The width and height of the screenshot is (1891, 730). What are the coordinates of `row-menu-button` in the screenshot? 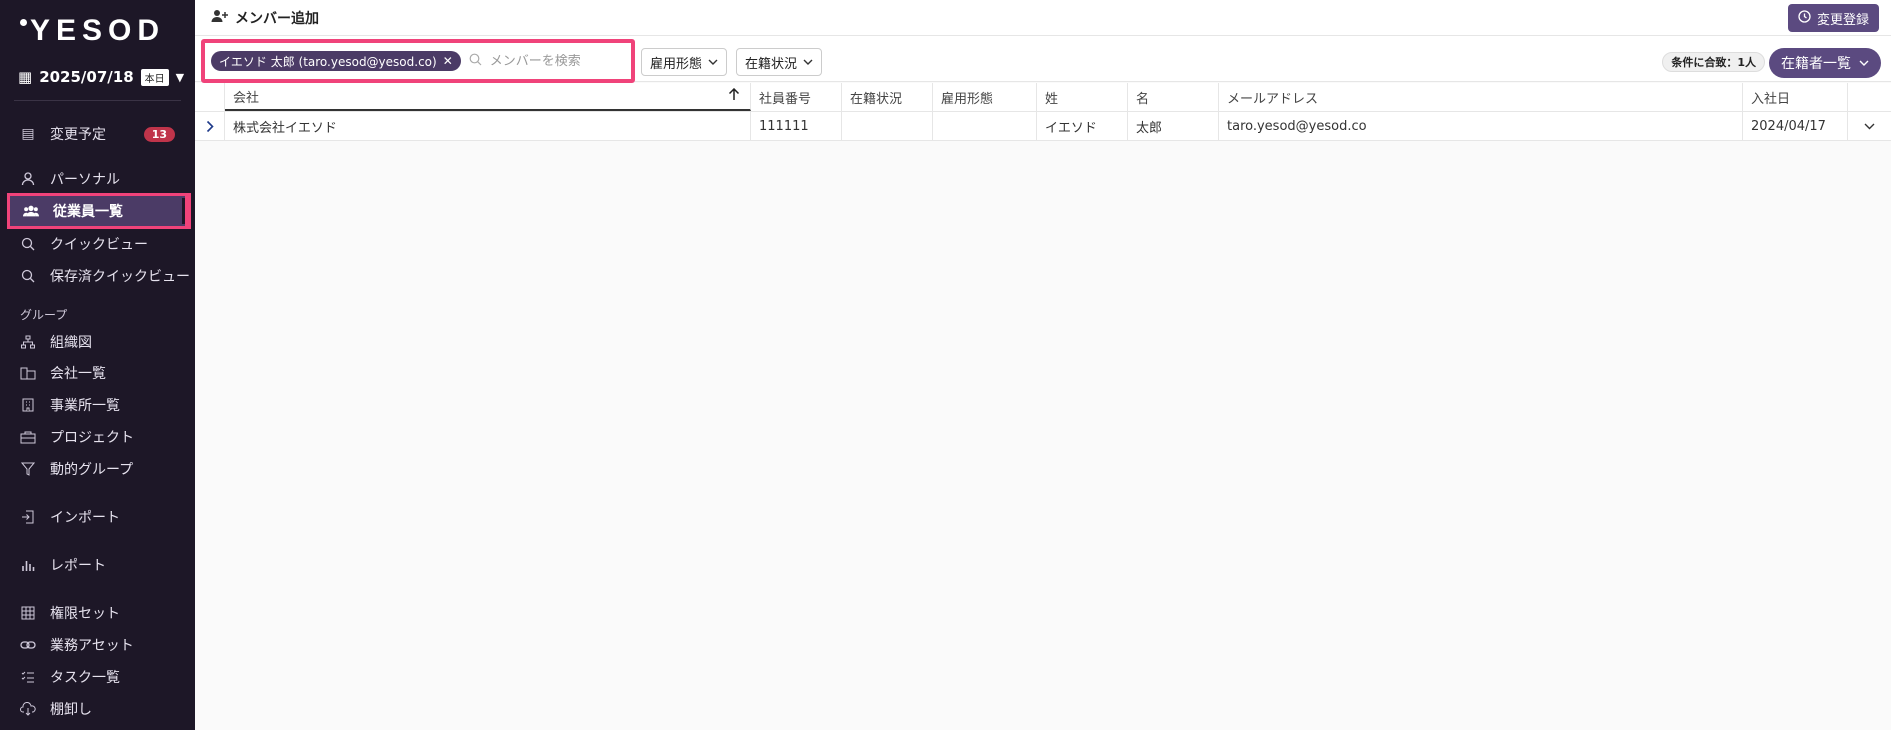 It's located at (1869, 126).